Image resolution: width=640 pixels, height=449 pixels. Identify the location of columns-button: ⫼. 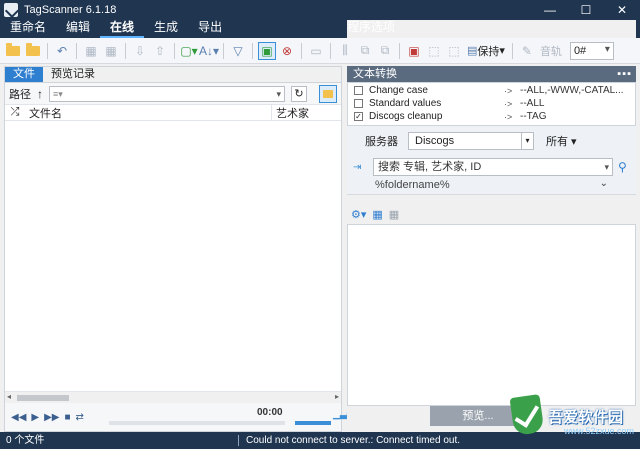
(345, 51).